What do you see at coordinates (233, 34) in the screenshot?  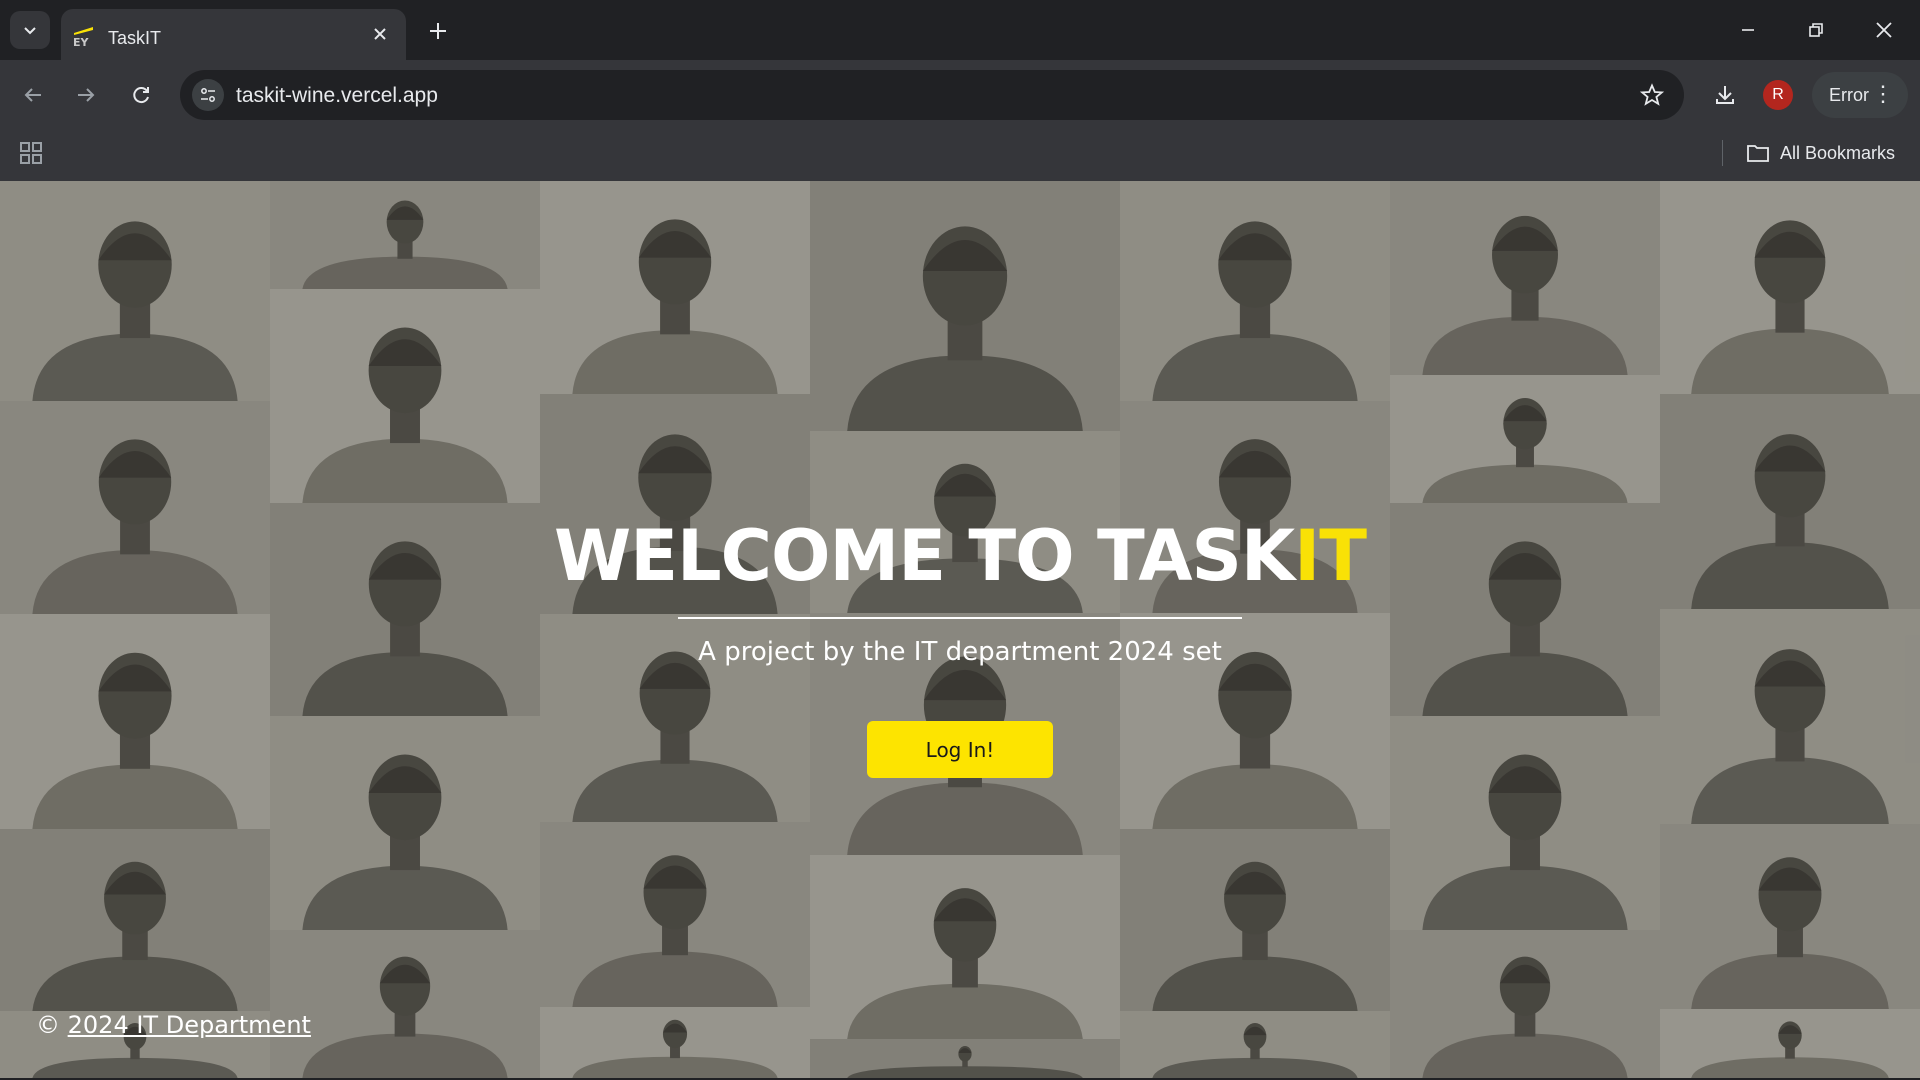 I see `tab-taskit: EY TaskIT` at bounding box center [233, 34].